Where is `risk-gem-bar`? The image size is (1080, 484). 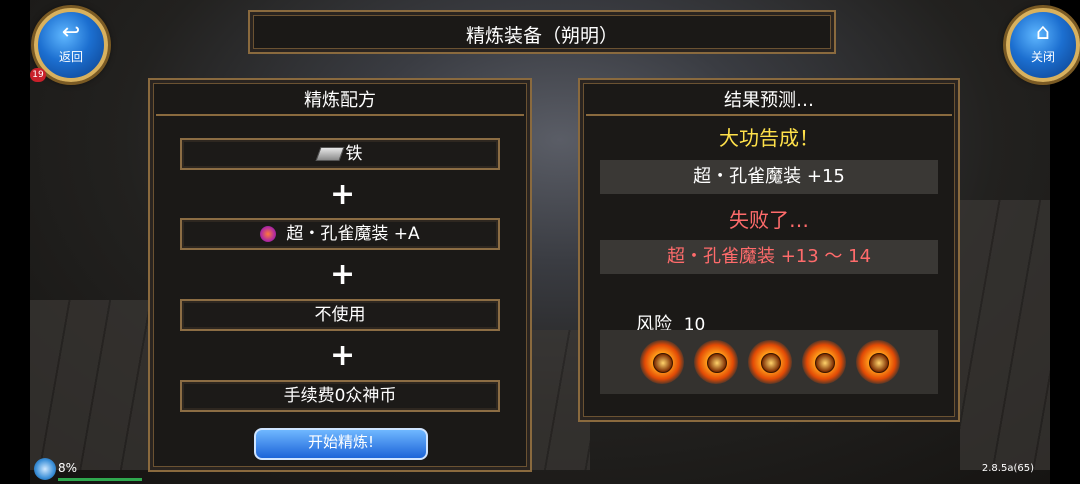
risk-gem-bar is located at coordinates (769, 362).